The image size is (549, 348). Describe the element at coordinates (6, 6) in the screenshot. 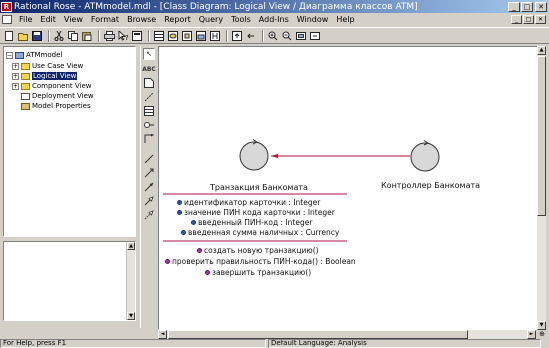

I see `rose-app-icon: R` at that location.